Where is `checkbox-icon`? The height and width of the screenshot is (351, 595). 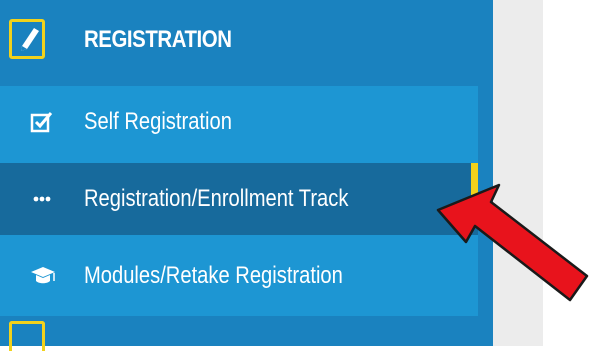
checkbox-icon is located at coordinates (42, 122).